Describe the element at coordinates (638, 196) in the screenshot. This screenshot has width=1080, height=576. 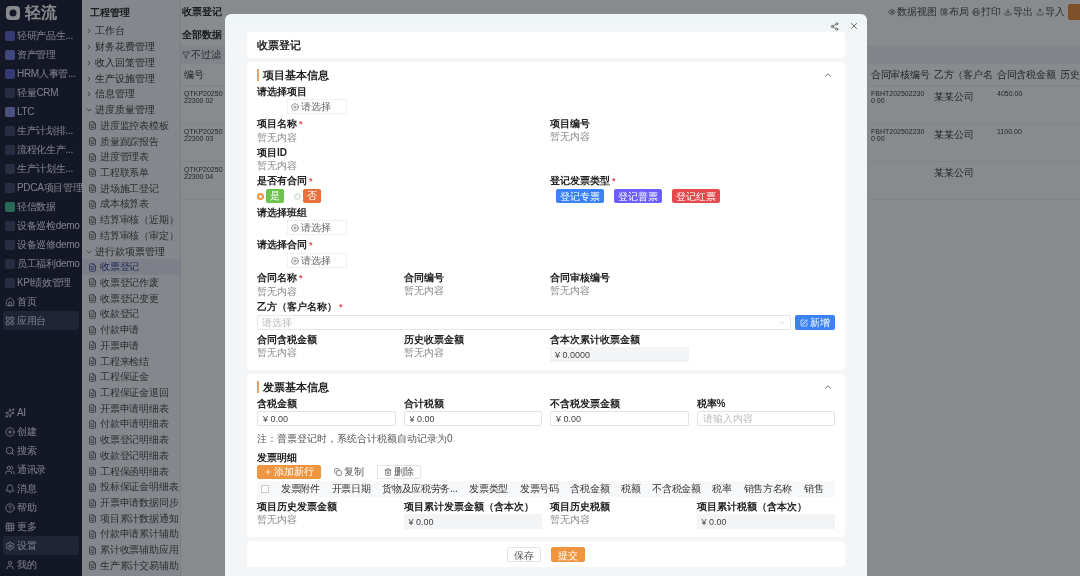
I see `invoice-type-button: 登记普票` at that location.